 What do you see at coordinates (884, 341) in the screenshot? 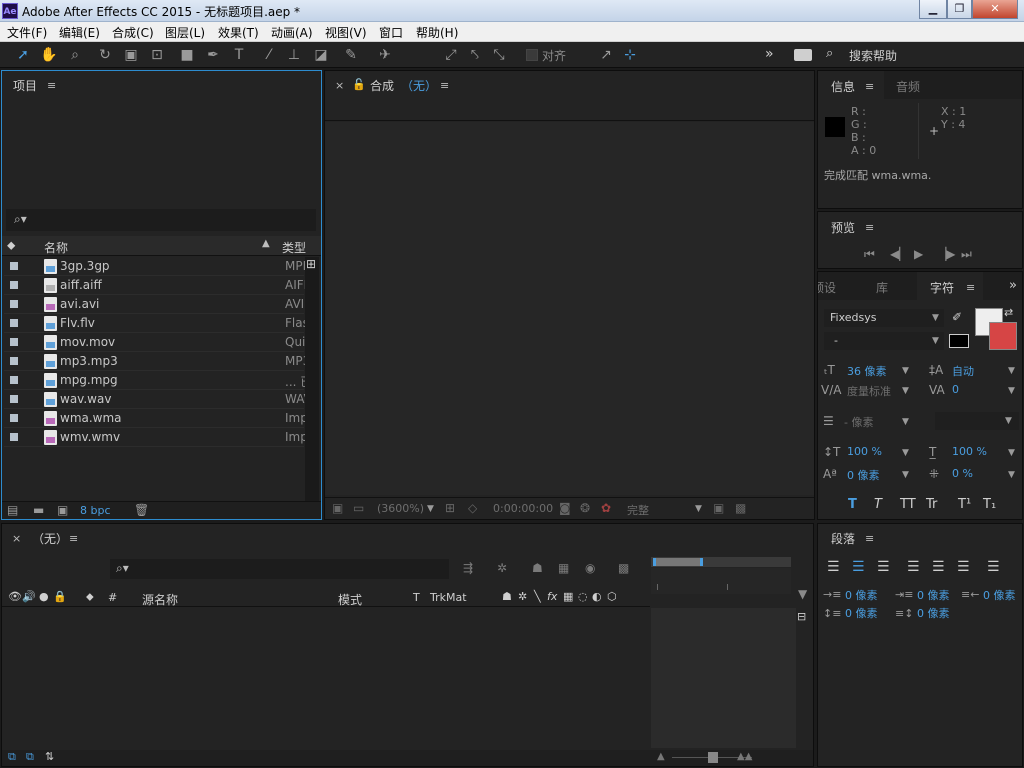
I see `font-style-select: - ▼` at bounding box center [884, 341].